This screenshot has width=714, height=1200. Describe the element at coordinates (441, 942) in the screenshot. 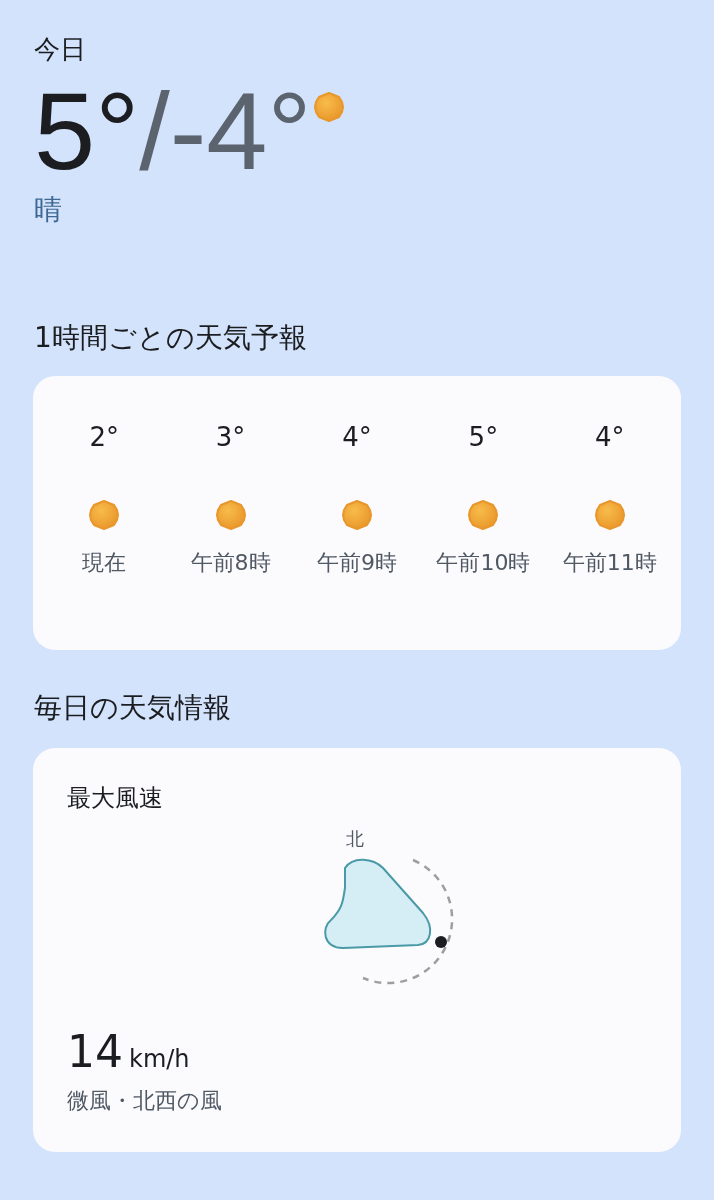

I see `wind-indicator-dot` at that location.